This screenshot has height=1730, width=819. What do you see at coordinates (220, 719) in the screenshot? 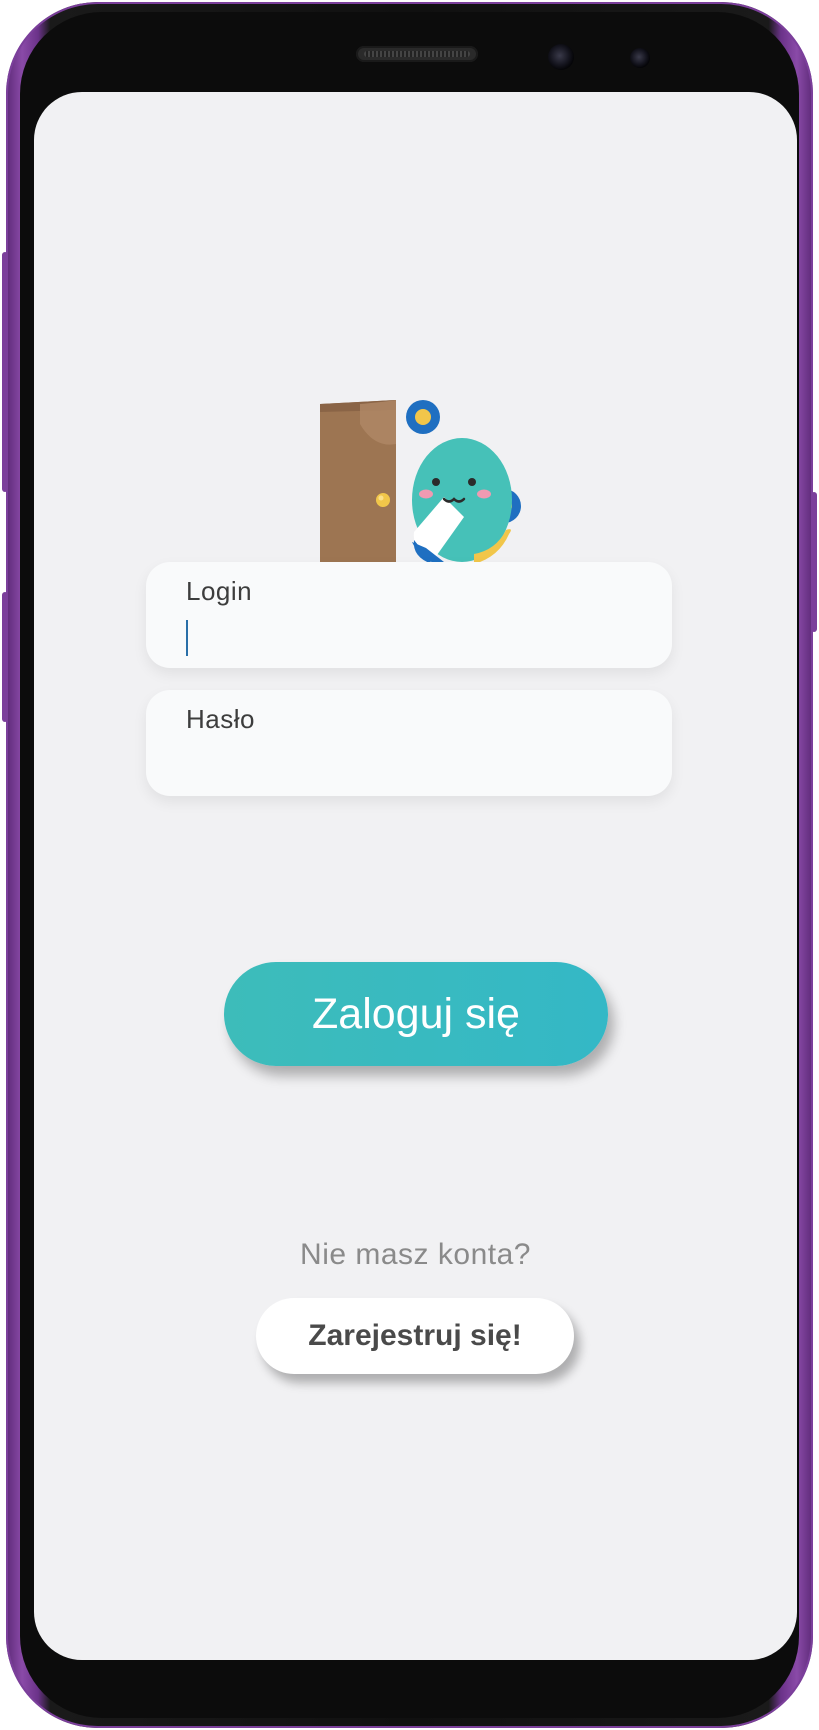
I see `password-field-label: Hasło` at bounding box center [220, 719].